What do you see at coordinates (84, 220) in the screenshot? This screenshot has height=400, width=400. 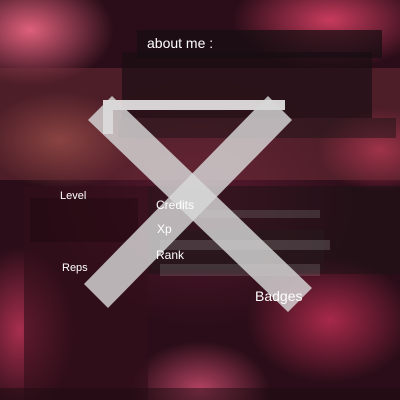 I see `level-box` at bounding box center [84, 220].